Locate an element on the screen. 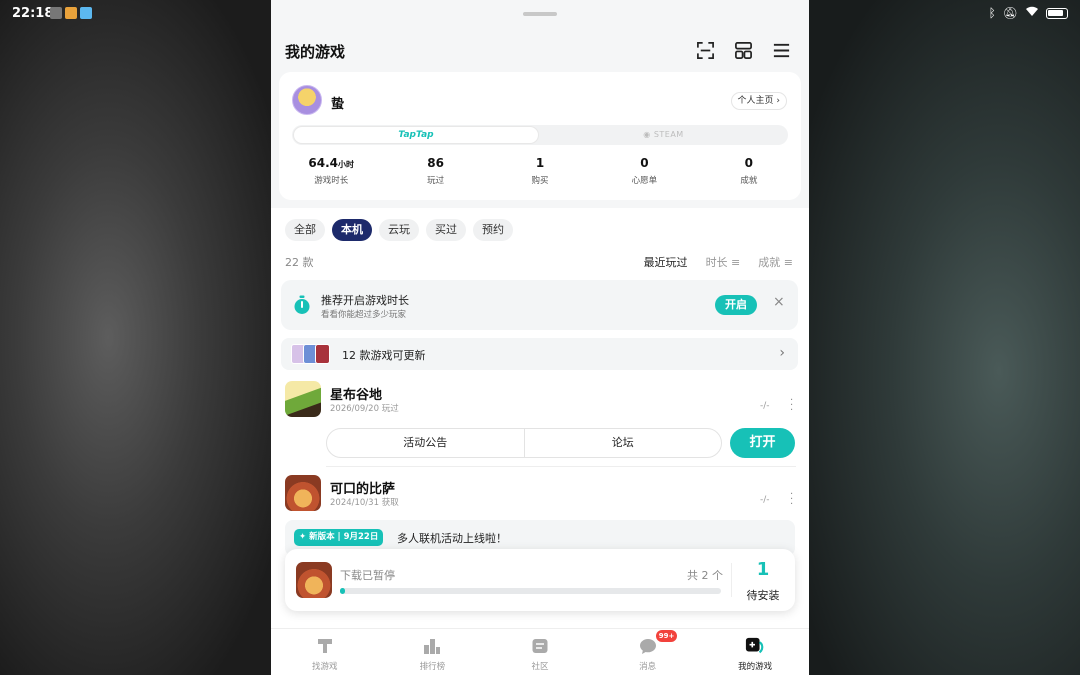 Image resolution: width=1080 pixels, height=675 pixels. find-games-icon is located at coordinates (325, 646).